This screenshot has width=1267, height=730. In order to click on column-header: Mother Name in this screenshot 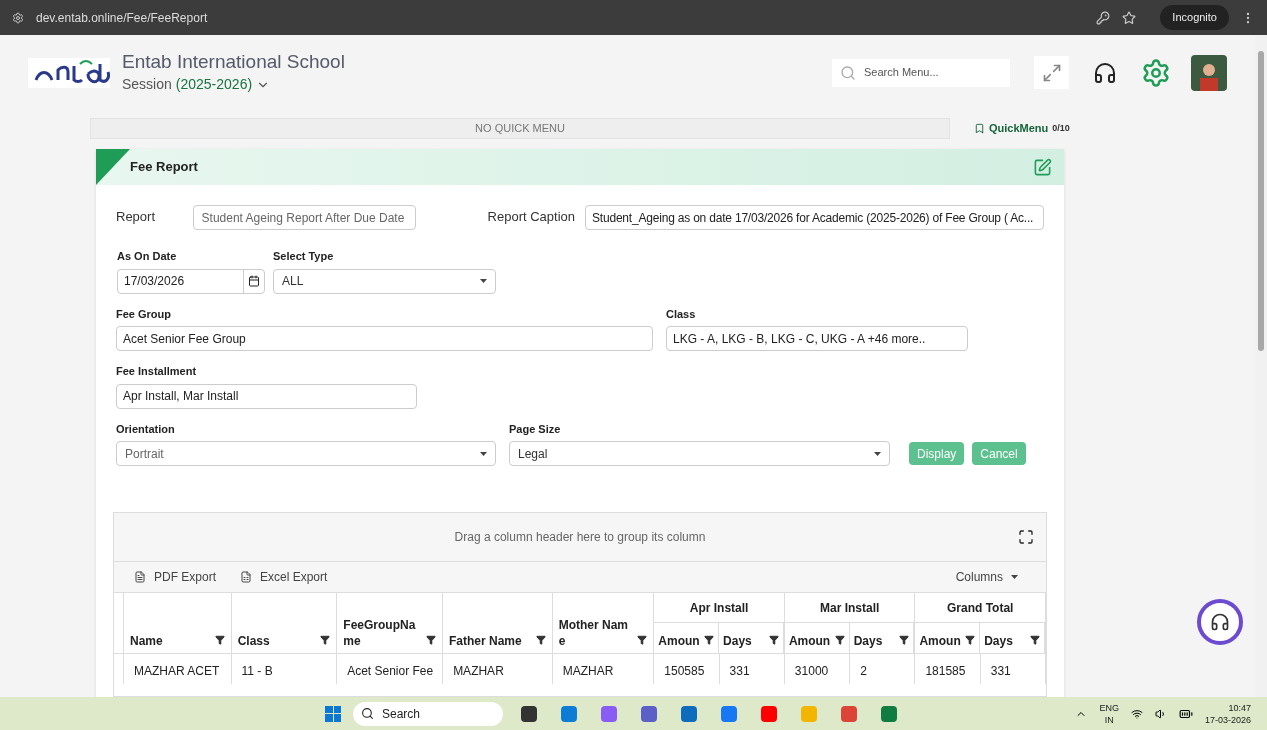, I will do `click(603, 623)`.